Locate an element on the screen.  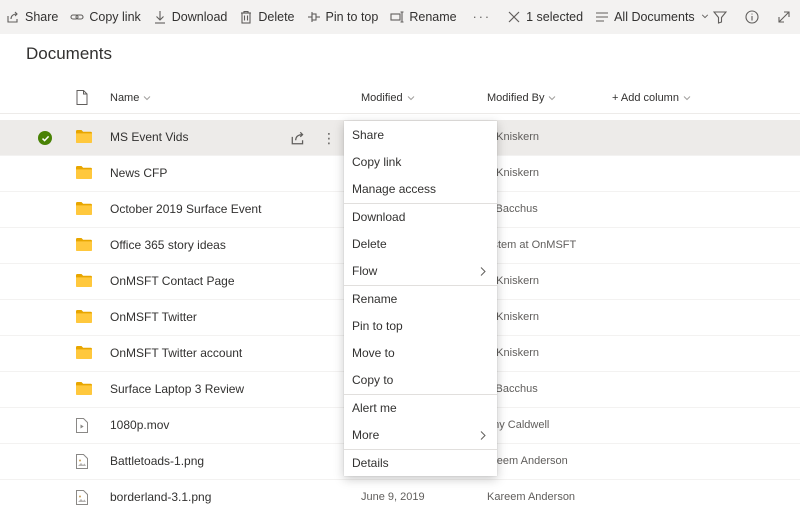
menu-item-delete: Delete is located at coordinates (420, 244).